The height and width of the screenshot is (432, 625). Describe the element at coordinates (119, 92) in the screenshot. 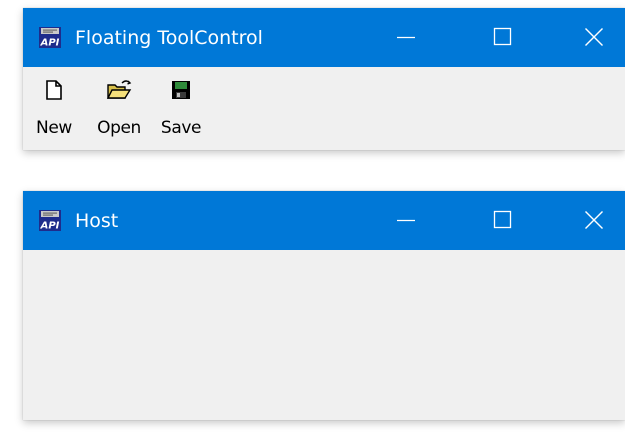

I see `open-folder-icon` at that location.